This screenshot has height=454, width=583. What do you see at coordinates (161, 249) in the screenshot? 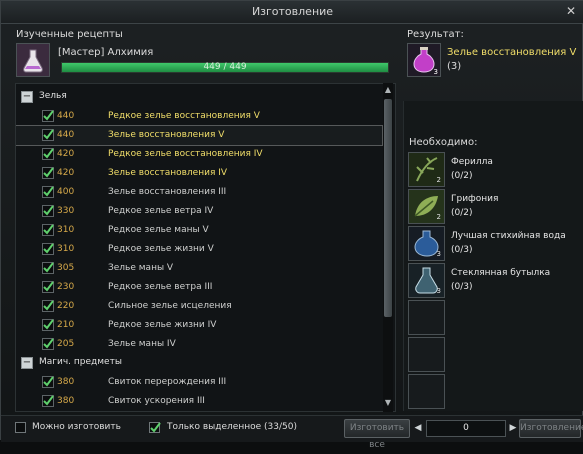
I see `recipe-name: Редкое зелье жизни V` at bounding box center [161, 249].